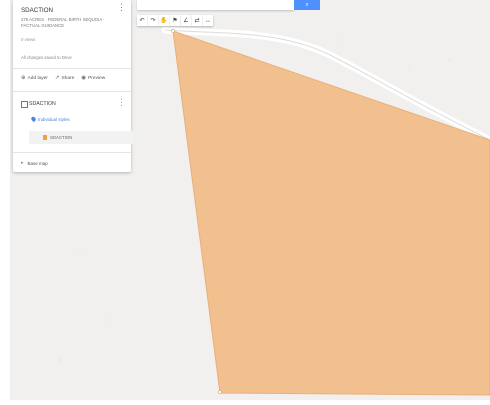 The height and width of the screenshot is (405, 490). I want to click on eye-icon: ◉, so click(84, 78).